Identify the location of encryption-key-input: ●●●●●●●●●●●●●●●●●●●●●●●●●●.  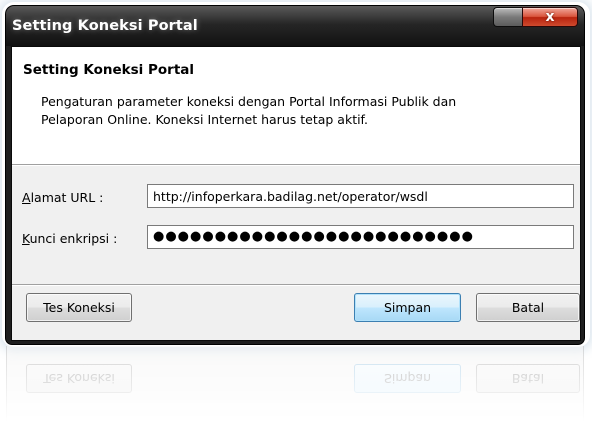
(360, 237).